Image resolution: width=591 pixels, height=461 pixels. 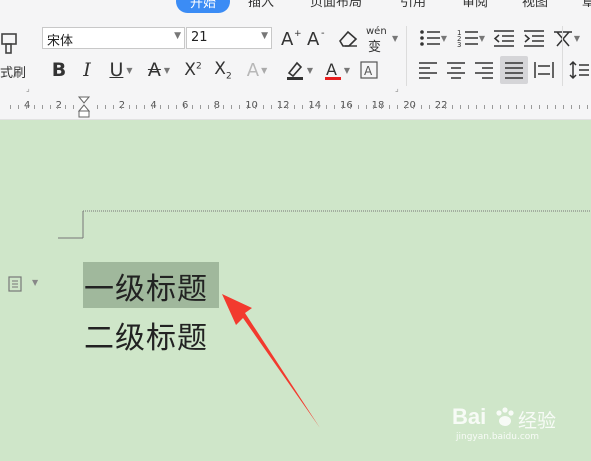 I want to click on paragraph-group-launcher-icon: ⌟, so click(x=397, y=88).